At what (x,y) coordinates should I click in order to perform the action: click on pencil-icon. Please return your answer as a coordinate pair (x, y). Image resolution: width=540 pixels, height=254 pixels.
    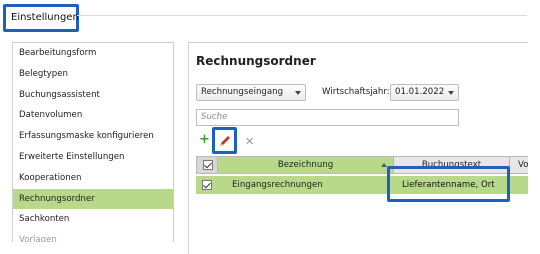
    Looking at the image, I should click on (225, 141).